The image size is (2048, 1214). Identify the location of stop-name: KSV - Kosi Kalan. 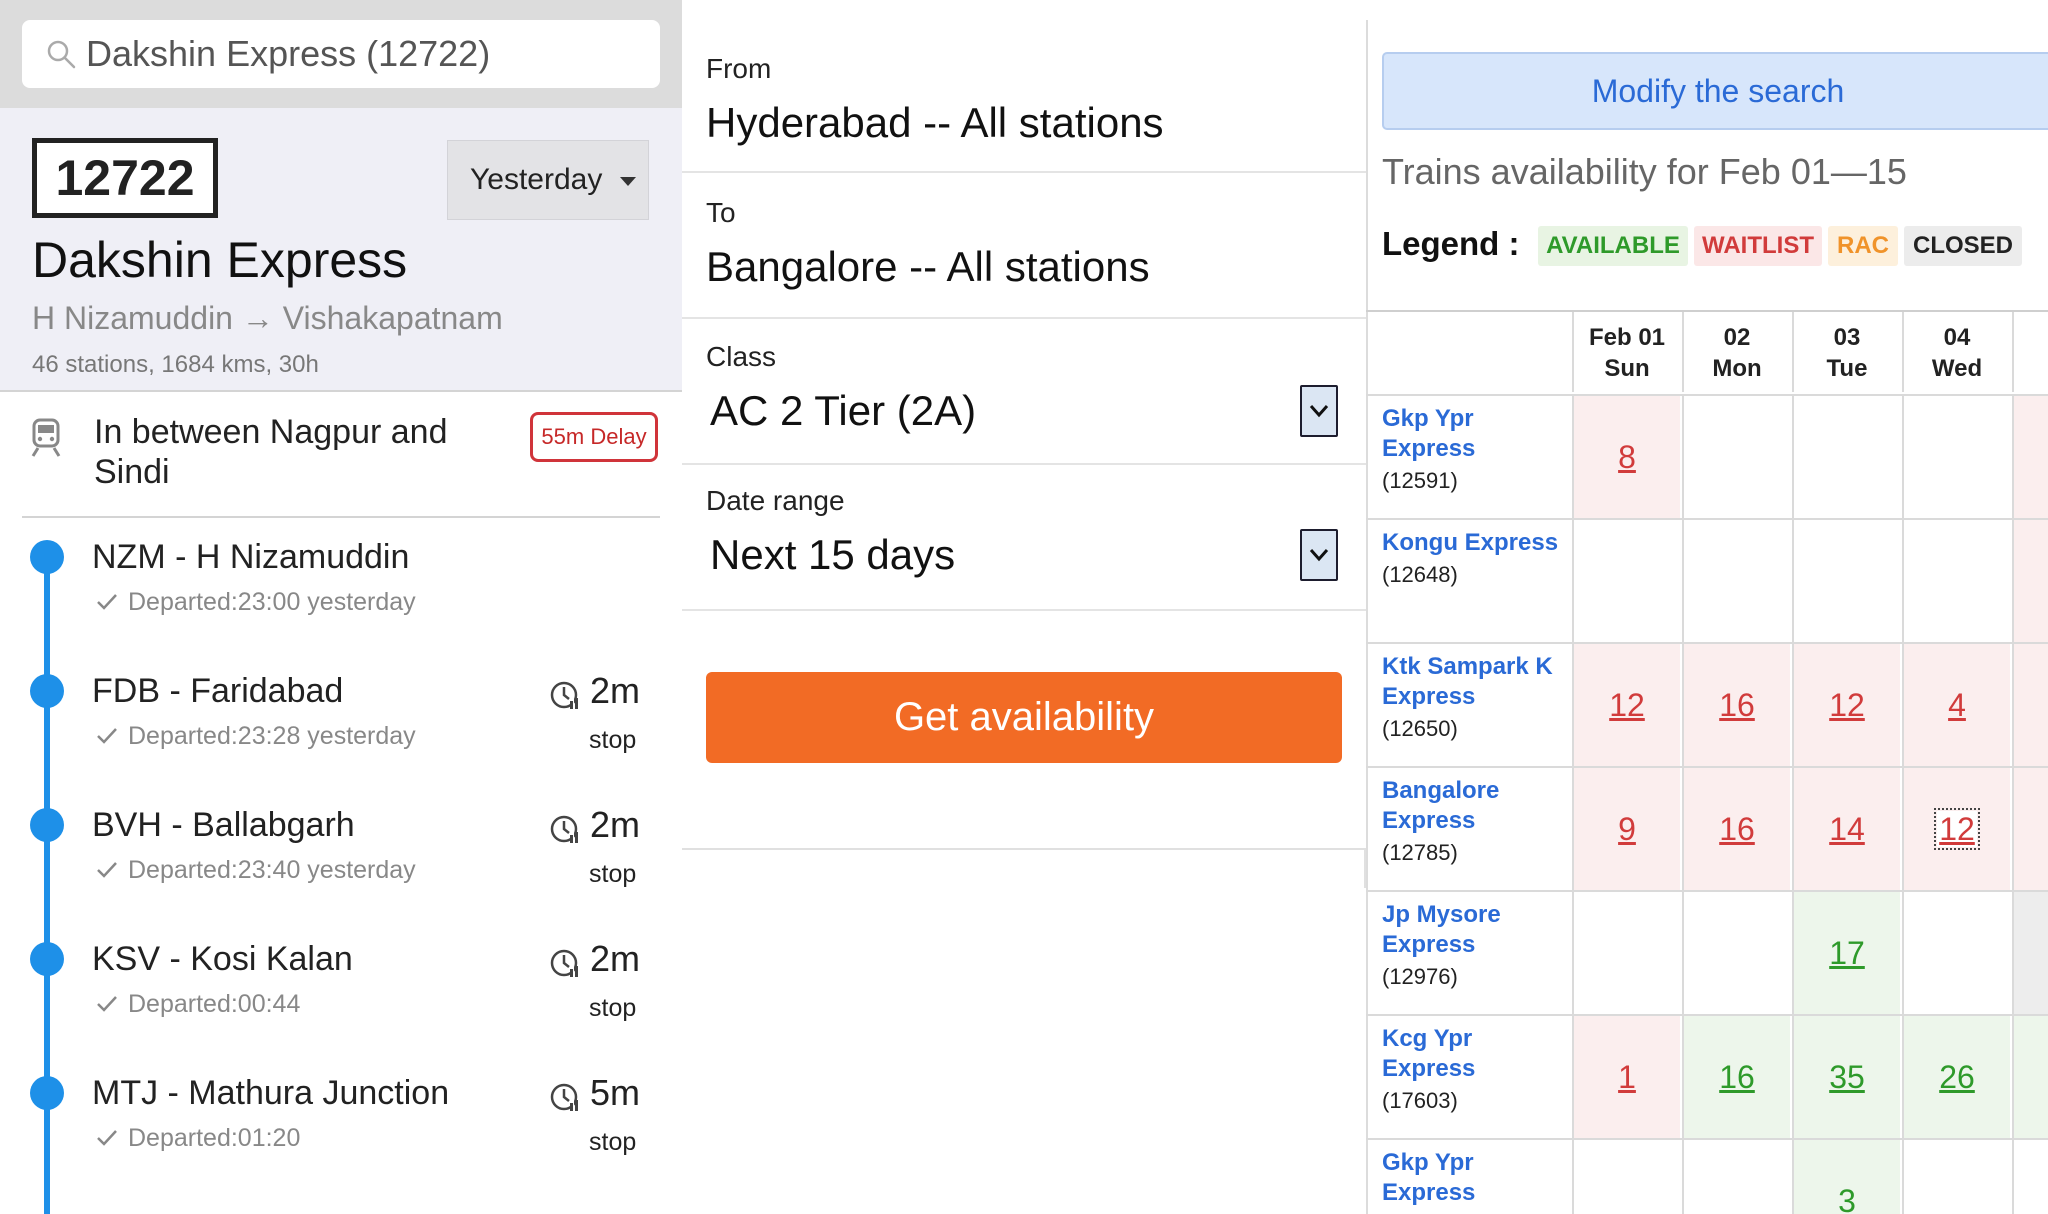
(222, 959).